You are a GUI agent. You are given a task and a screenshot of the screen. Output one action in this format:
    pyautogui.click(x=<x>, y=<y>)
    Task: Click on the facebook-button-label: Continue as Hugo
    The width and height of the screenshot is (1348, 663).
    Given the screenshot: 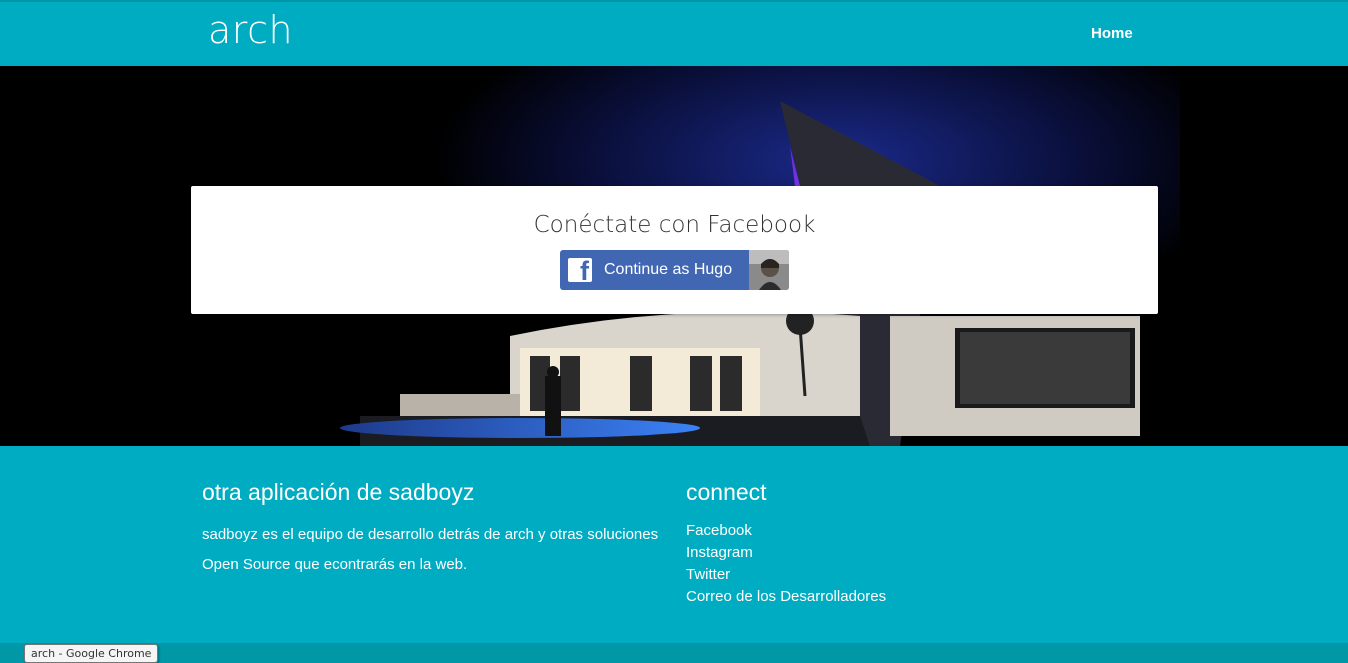 What is the action you would take?
    pyautogui.click(x=668, y=269)
    